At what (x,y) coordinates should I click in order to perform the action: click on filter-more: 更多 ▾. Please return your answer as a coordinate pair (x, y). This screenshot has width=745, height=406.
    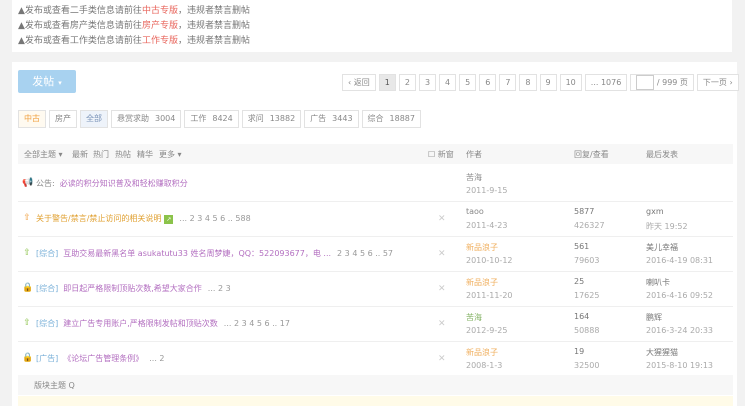
    Looking at the image, I should click on (170, 154).